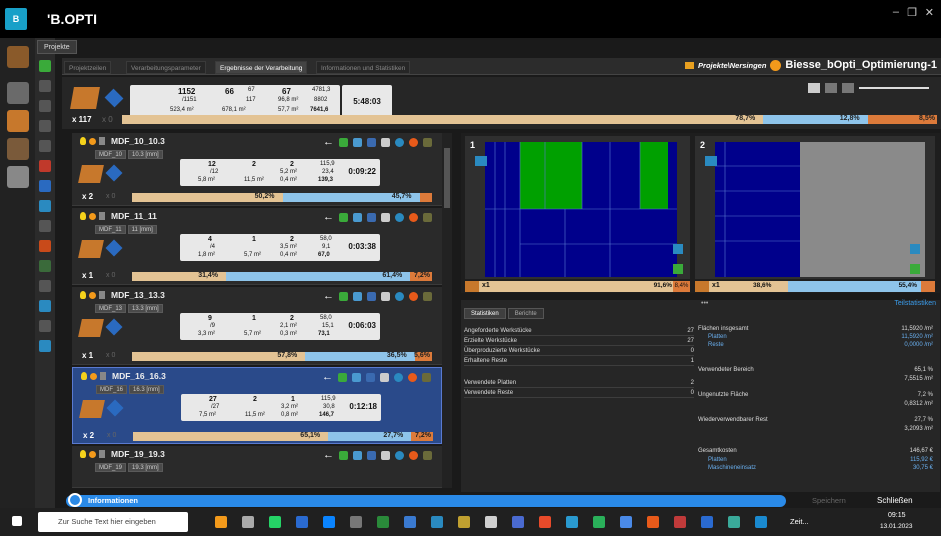 The height and width of the screenshot is (536, 941). I want to click on tab-statistiken: Statistiken, so click(485, 313).